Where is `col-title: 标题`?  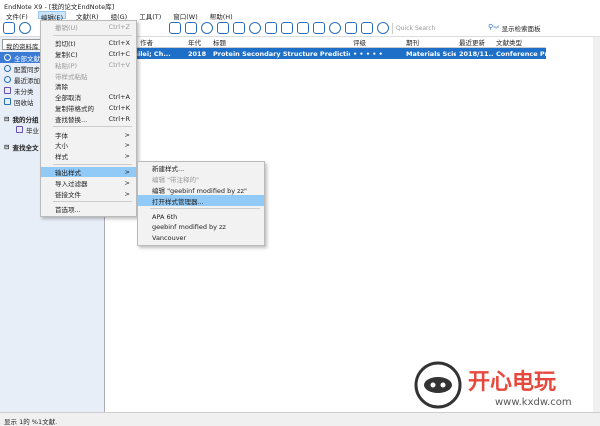 col-title: 标题 is located at coordinates (280, 42).